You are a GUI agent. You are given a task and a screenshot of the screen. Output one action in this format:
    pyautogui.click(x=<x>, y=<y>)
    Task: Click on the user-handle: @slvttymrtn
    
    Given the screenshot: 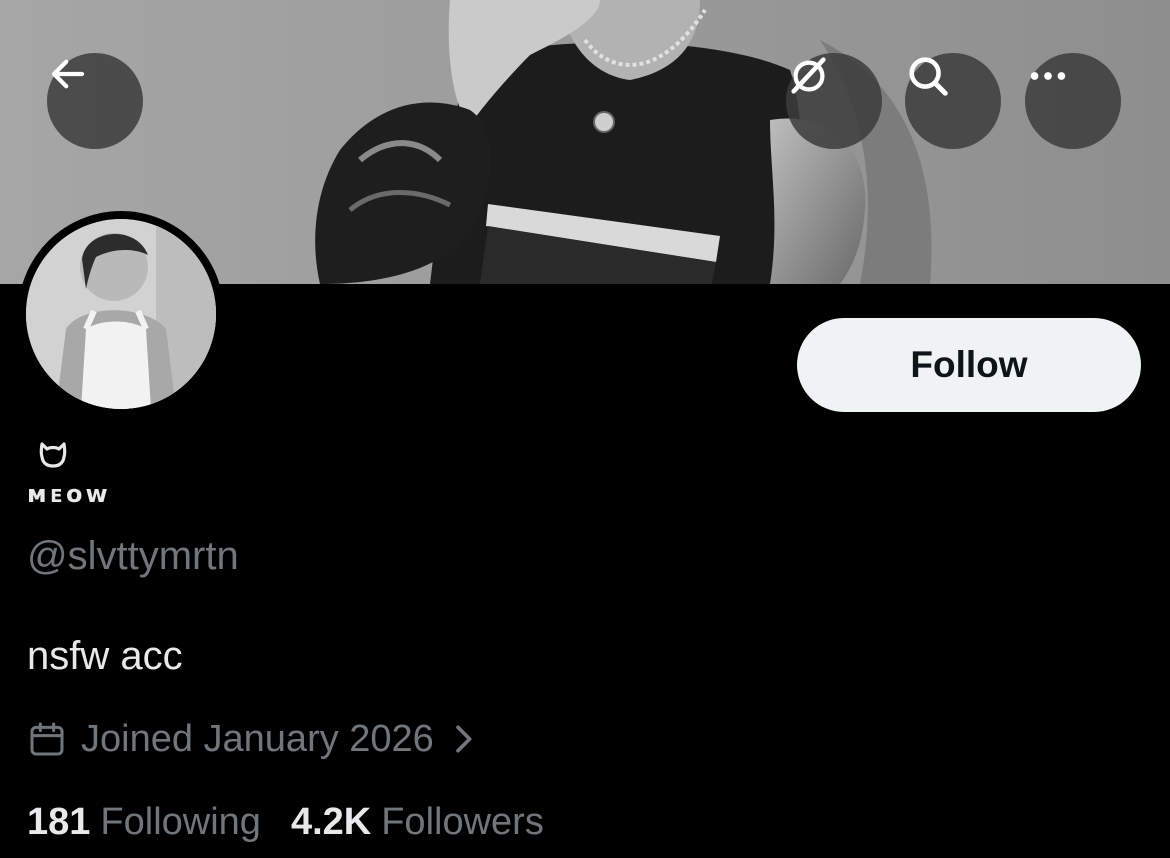 What is the action you would take?
    pyautogui.click(x=133, y=556)
    